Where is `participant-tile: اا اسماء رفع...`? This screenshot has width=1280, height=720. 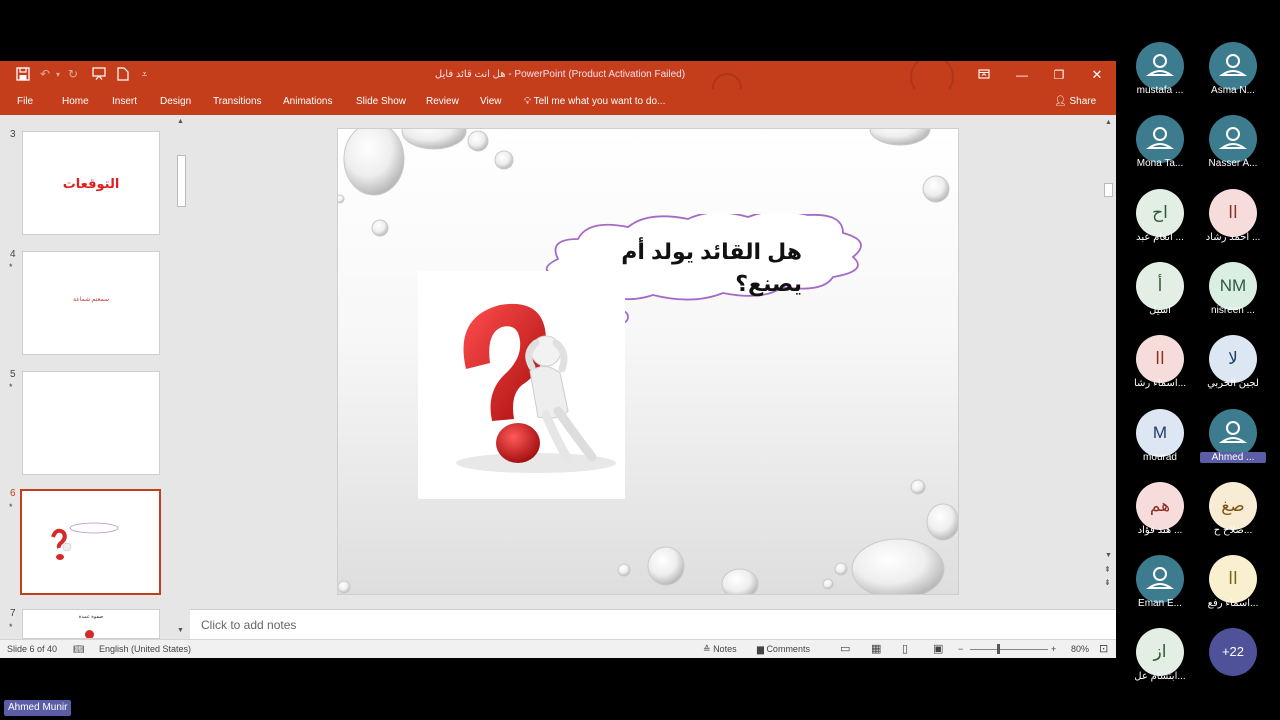 participant-tile: اا اسماء رفع... is located at coordinates (1233, 590).